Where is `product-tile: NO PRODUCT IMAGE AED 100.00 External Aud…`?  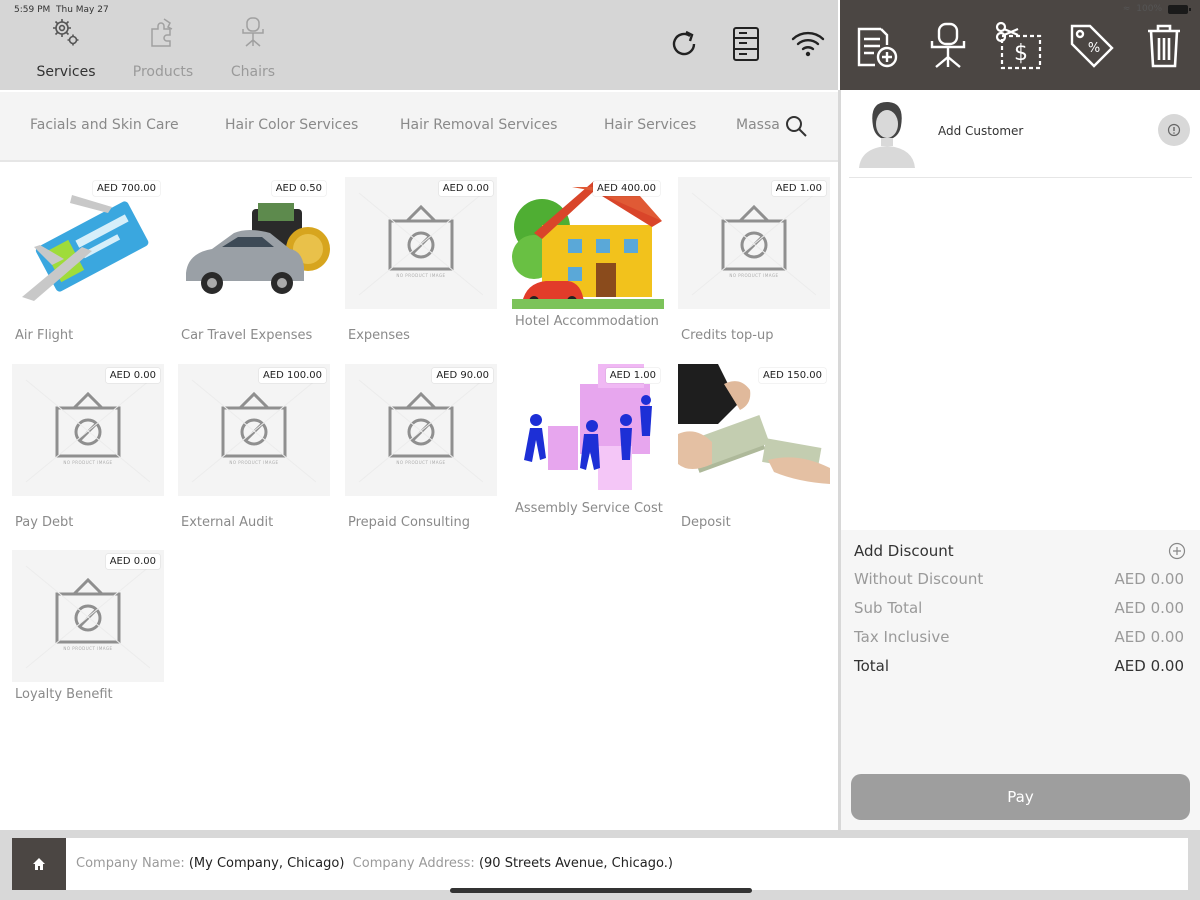 product-tile: NO PRODUCT IMAGE AED 100.00 External Aud… is located at coordinates (254, 448).